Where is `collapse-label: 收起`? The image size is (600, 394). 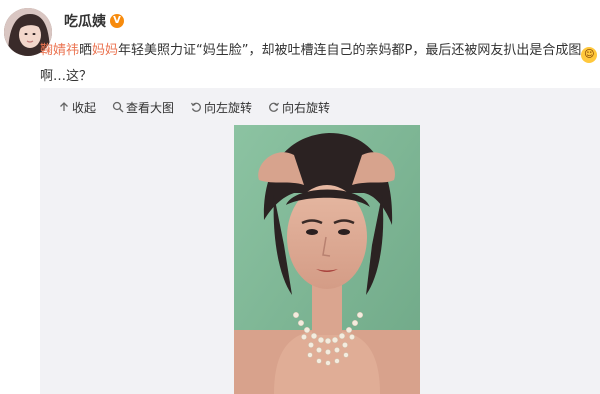 collapse-label: 收起 is located at coordinates (84, 107).